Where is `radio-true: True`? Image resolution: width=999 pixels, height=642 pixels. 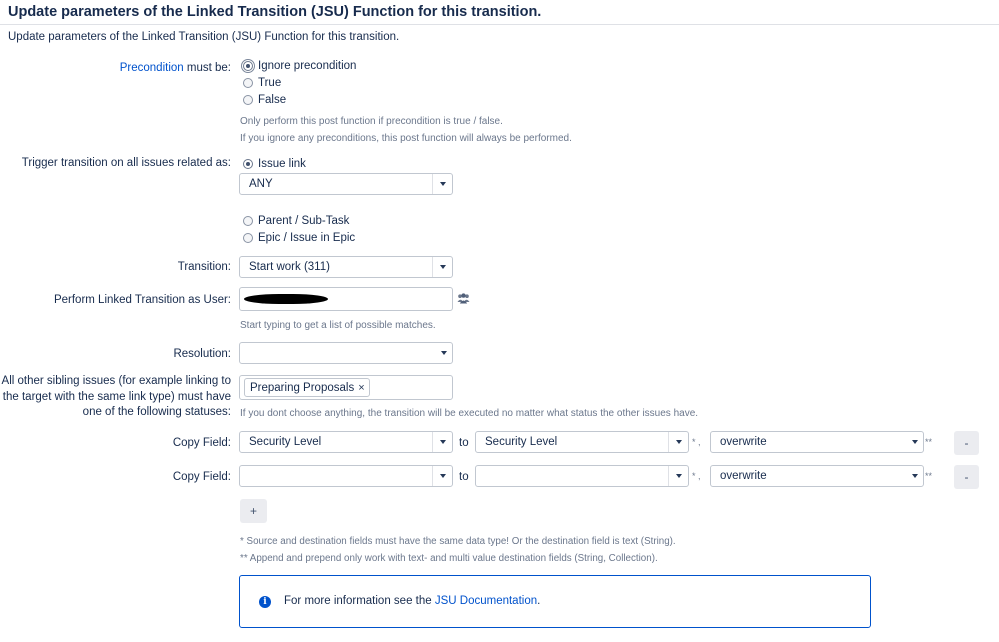 radio-true: True is located at coordinates (262, 83).